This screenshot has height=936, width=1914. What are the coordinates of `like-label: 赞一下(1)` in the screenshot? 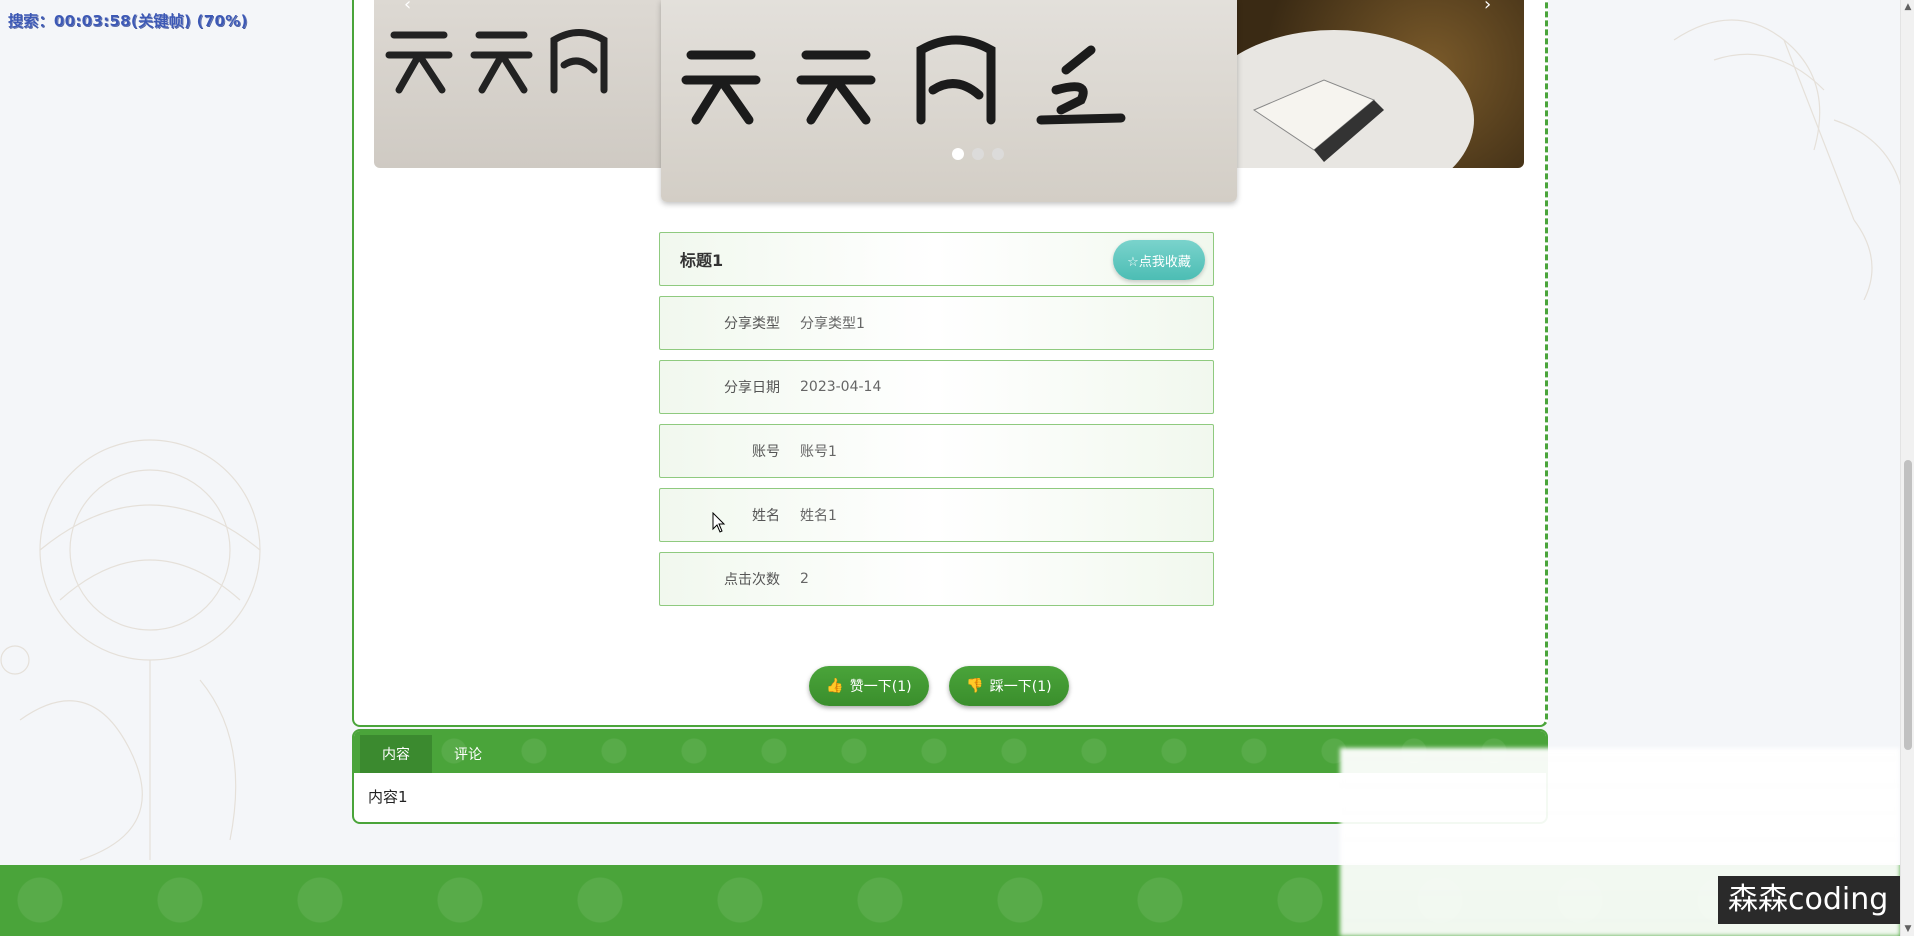 It's located at (880, 687).